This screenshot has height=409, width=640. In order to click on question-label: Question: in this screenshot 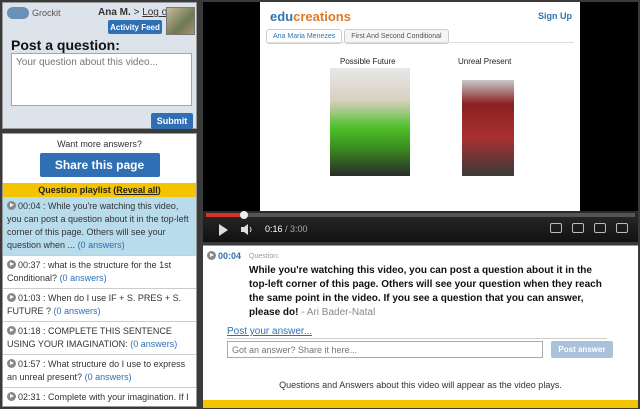, I will do `click(264, 256)`.